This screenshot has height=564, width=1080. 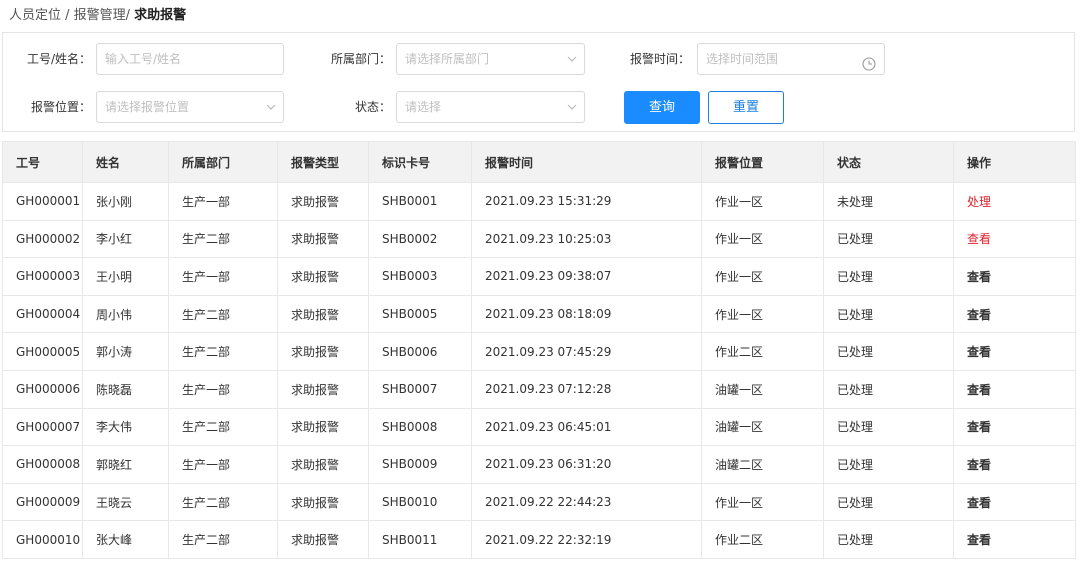 What do you see at coordinates (447, 59) in the screenshot?
I see `dept-select-placeholder: 请选择所属部门` at bounding box center [447, 59].